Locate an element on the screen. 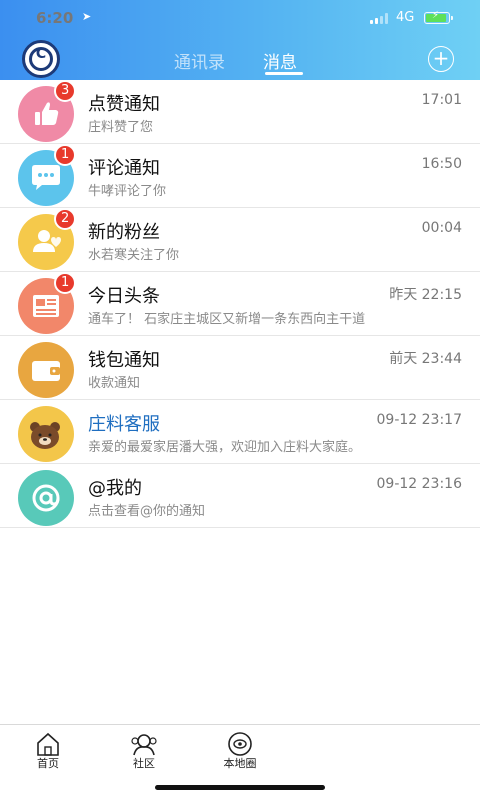 The width and height of the screenshot is (480, 800). message-title: 今日头条 is located at coordinates (124, 296).